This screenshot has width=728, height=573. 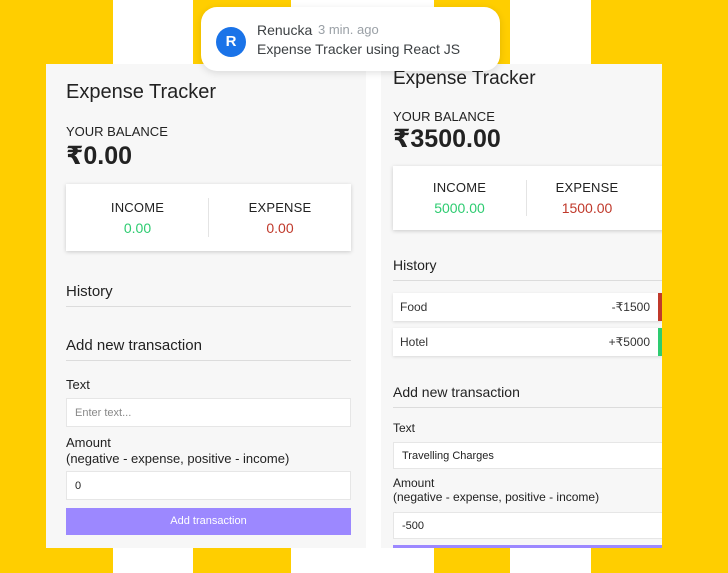 I want to click on expense-section: EXPENSE 0.00, so click(x=280, y=217).